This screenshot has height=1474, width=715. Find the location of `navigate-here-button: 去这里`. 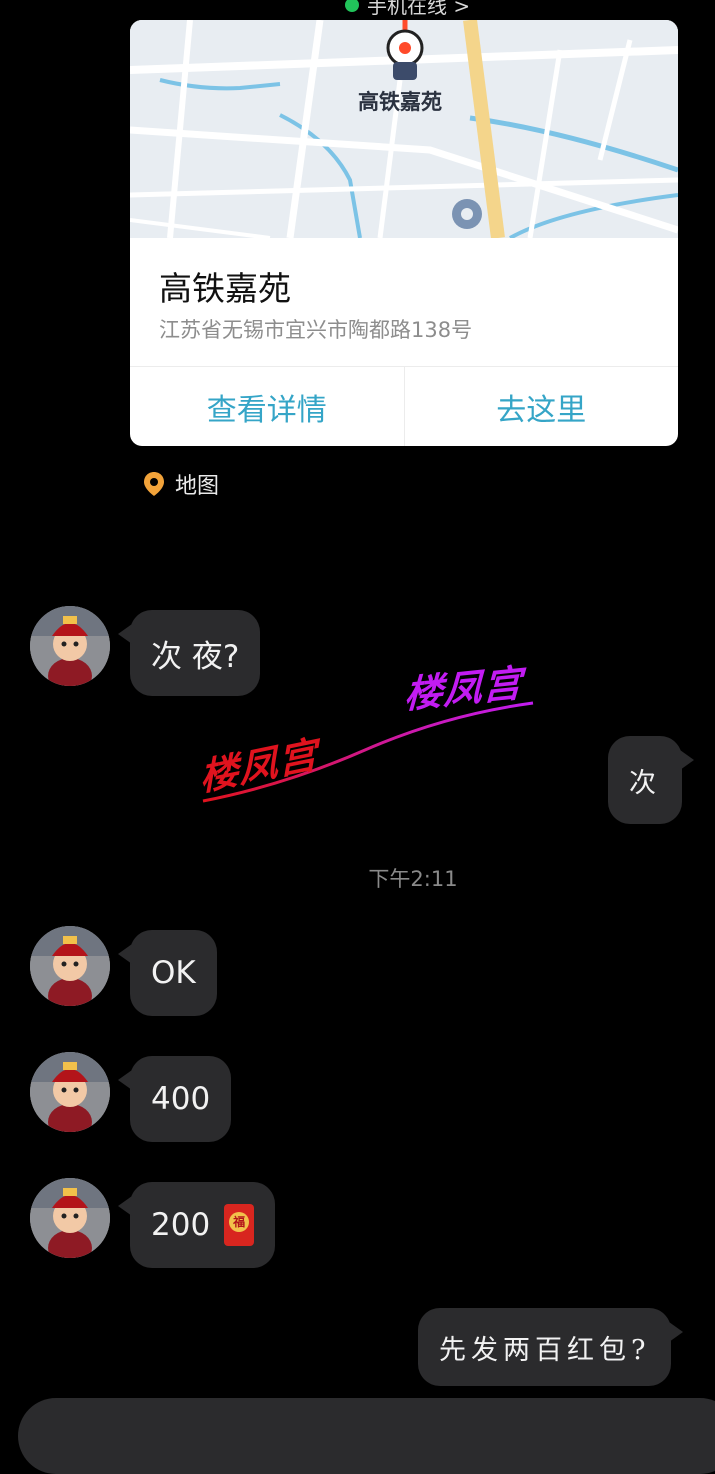

navigate-here-button: 去这里 is located at coordinates (541, 406).